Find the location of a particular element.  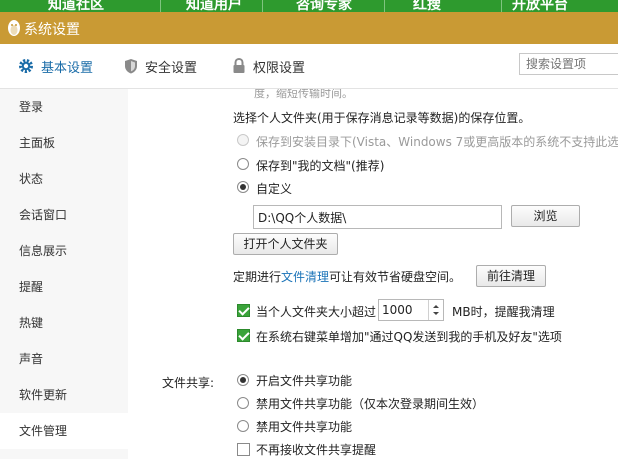

cleanup-prefix: 定期进行 is located at coordinates (257, 277).